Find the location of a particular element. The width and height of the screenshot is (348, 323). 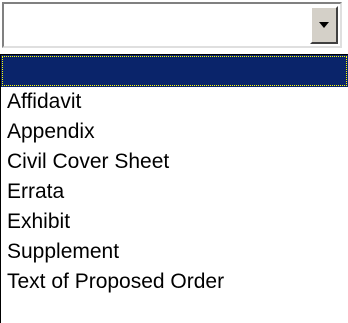

list-item-text-of-proposed-order: Text of Proposed Order is located at coordinates (174, 282).